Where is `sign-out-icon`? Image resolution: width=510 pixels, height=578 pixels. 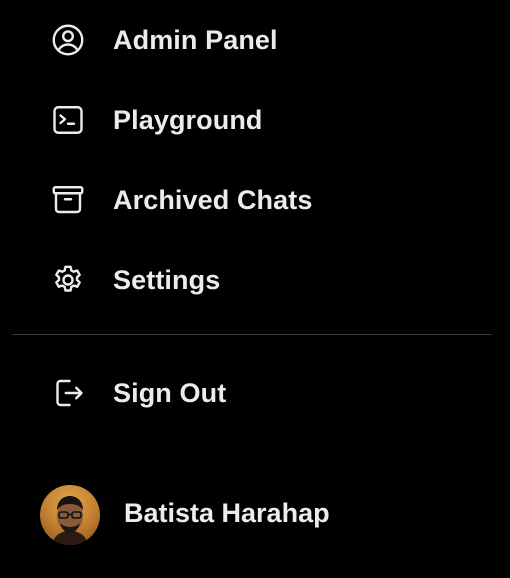 sign-out-icon is located at coordinates (68, 393).